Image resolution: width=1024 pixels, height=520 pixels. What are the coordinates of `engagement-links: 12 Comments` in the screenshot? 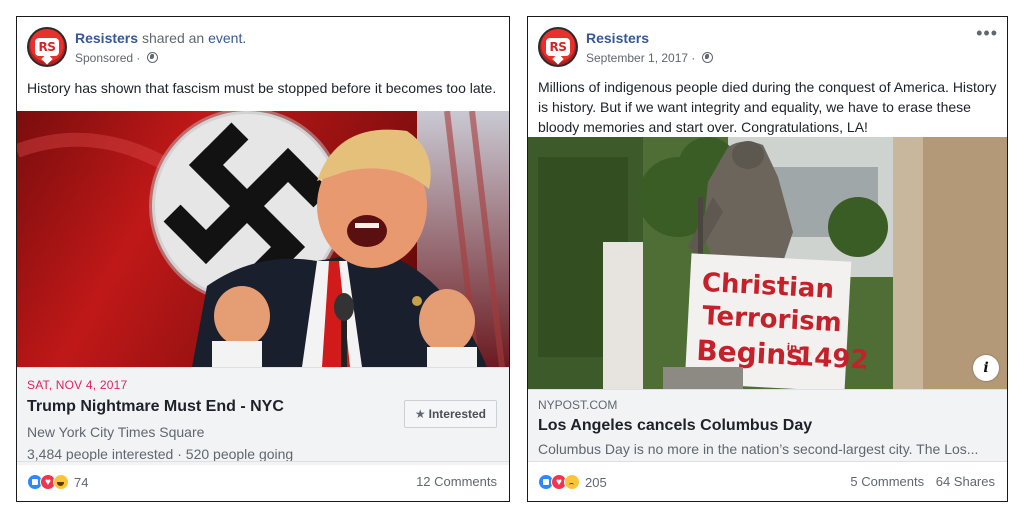 It's located at (456, 481).